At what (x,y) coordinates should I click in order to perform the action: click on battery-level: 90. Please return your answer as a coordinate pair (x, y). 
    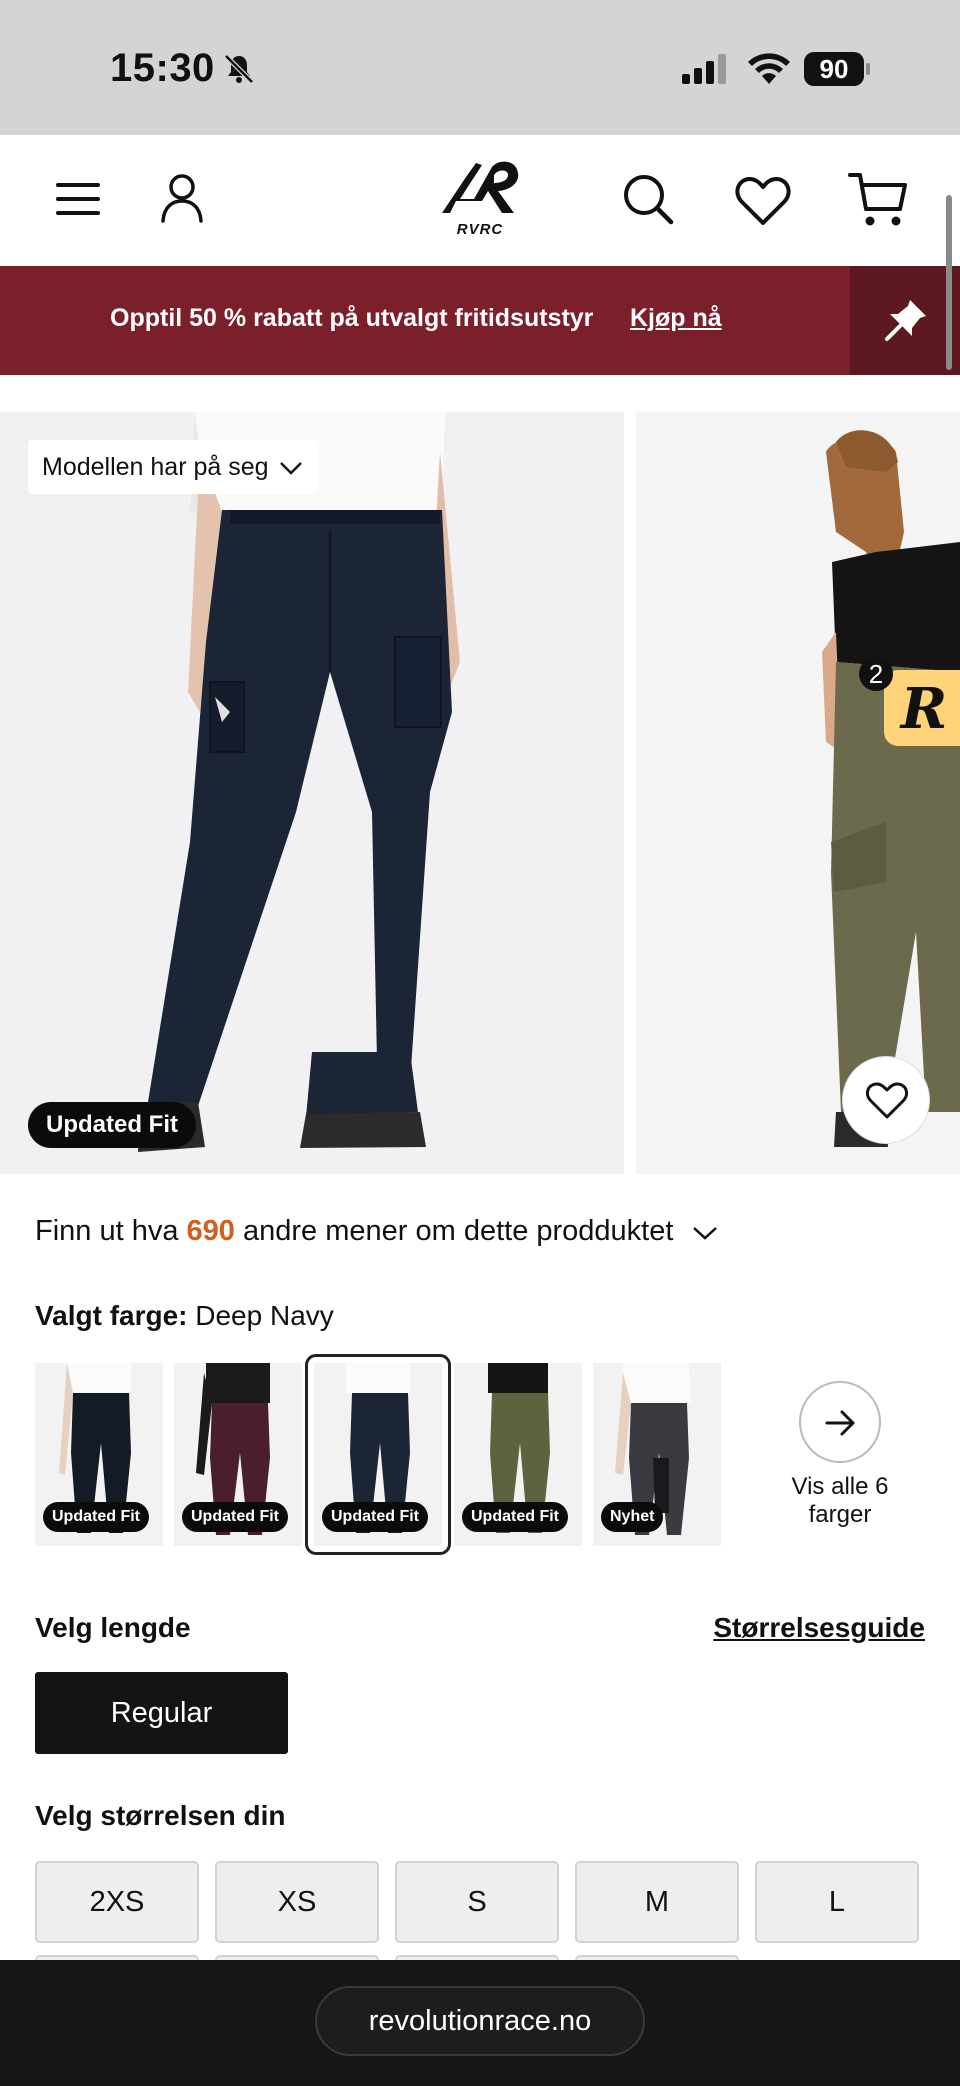
    Looking at the image, I should click on (834, 69).